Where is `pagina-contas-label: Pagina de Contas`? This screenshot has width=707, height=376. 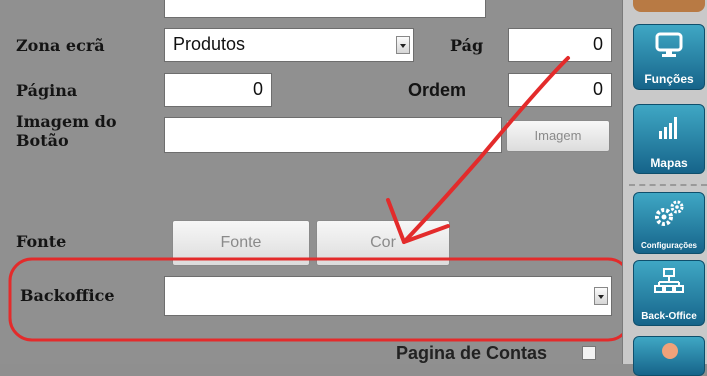 pagina-contas-label: Pagina de Contas is located at coordinates (472, 353).